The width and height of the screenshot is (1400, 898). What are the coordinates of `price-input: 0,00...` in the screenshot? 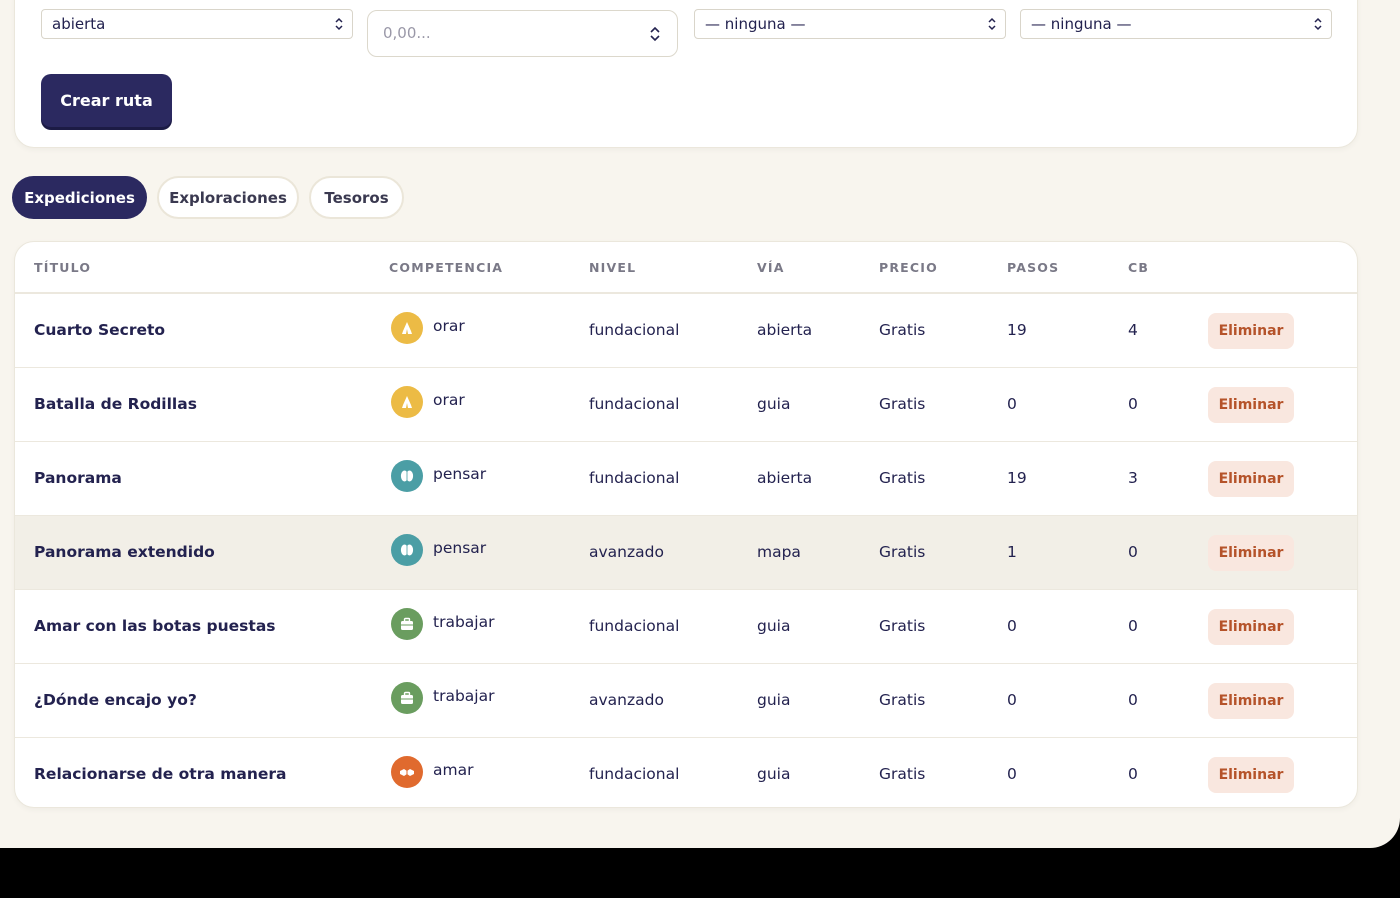 It's located at (522, 33).